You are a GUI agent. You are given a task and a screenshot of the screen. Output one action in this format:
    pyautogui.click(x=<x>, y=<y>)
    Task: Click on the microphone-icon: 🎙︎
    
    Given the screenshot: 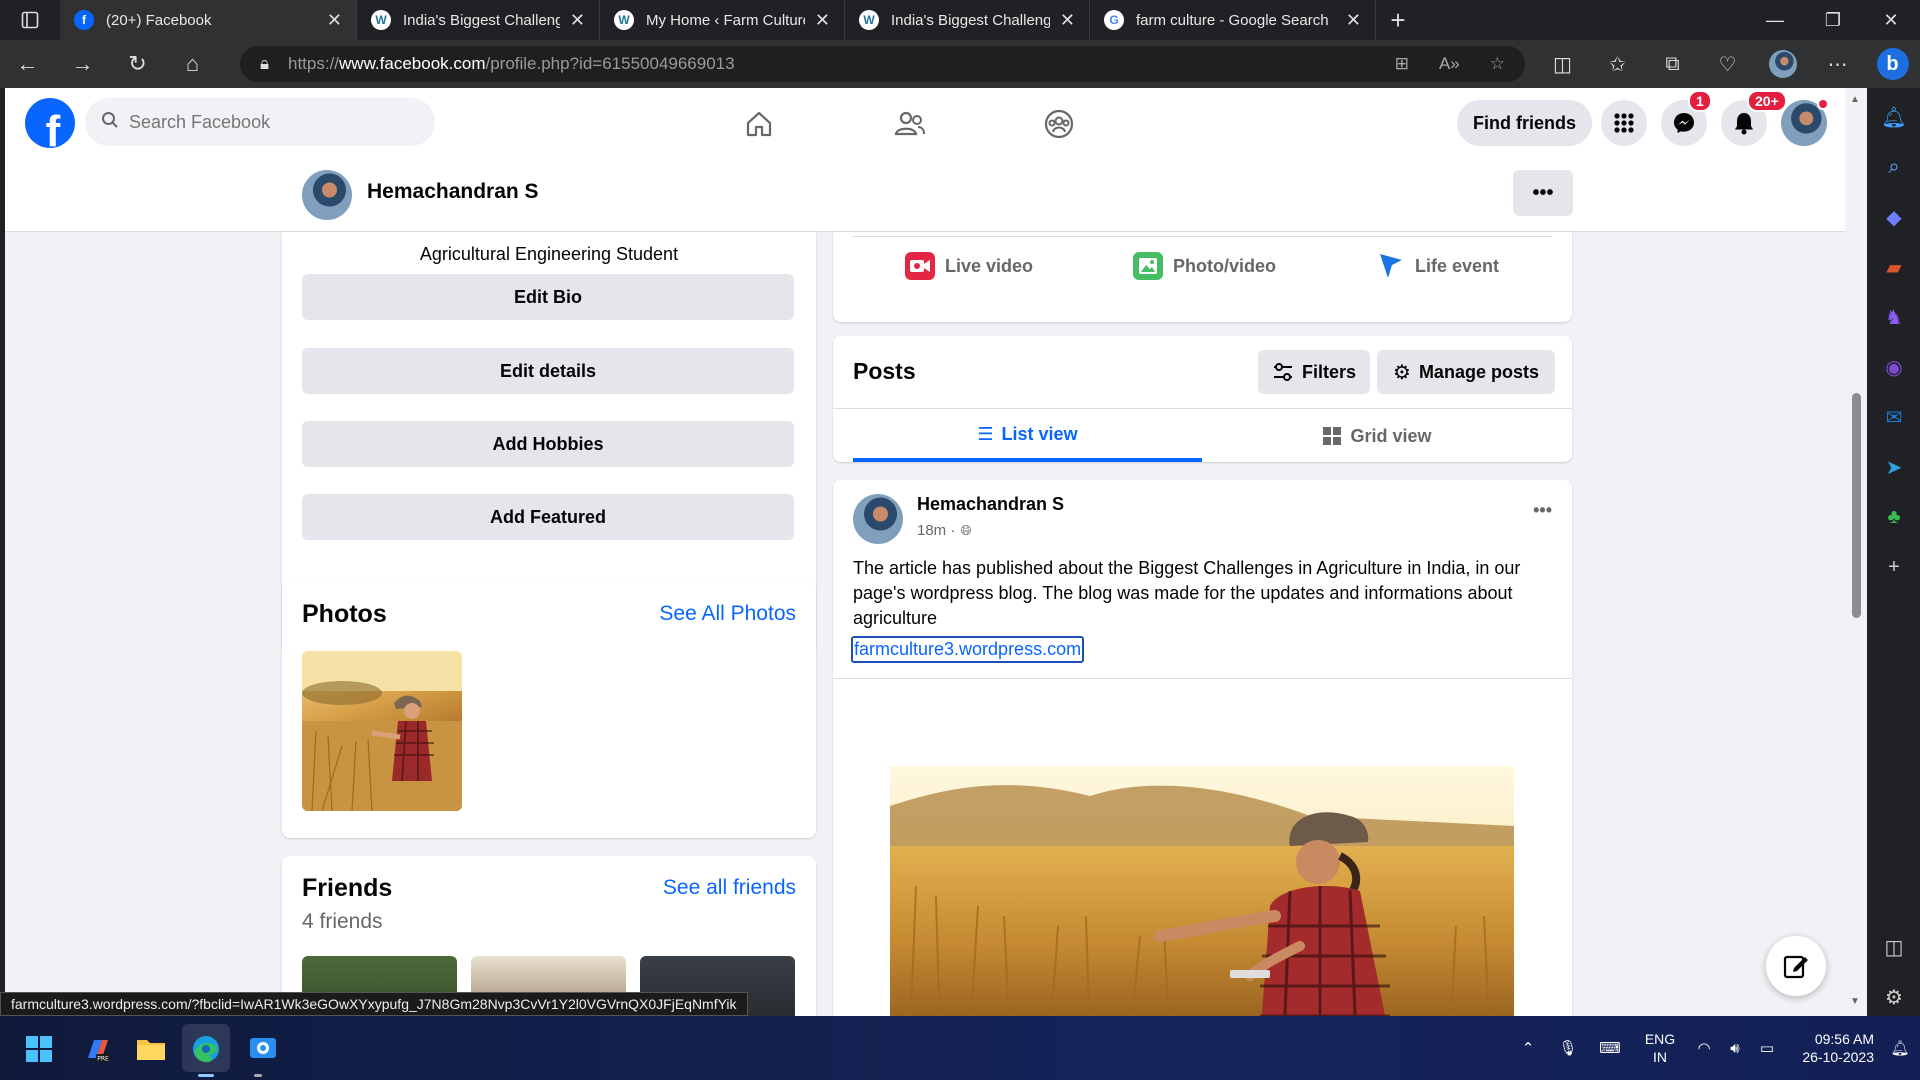 What is the action you would take?
    pyautogui.click(x=1568, y=1048)
    